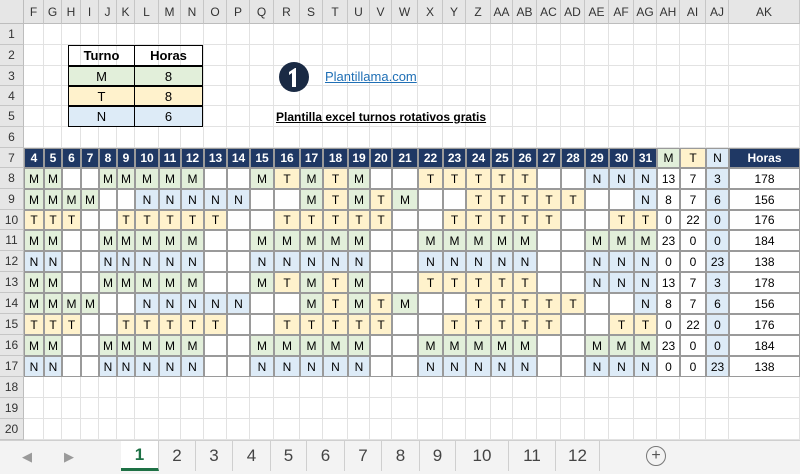 This screenshot has height=474, width=800. What do you see at coordinates (693, 324) in the screenshot?
I see `afternoon-count-cell: 22` at bounding box center [693, 324].